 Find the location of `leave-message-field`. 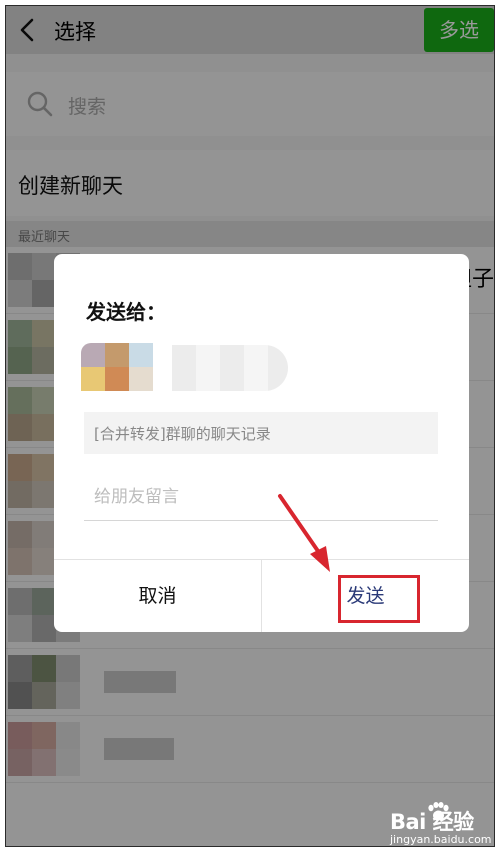

leave-message-field is located at coordinates (261, 498).